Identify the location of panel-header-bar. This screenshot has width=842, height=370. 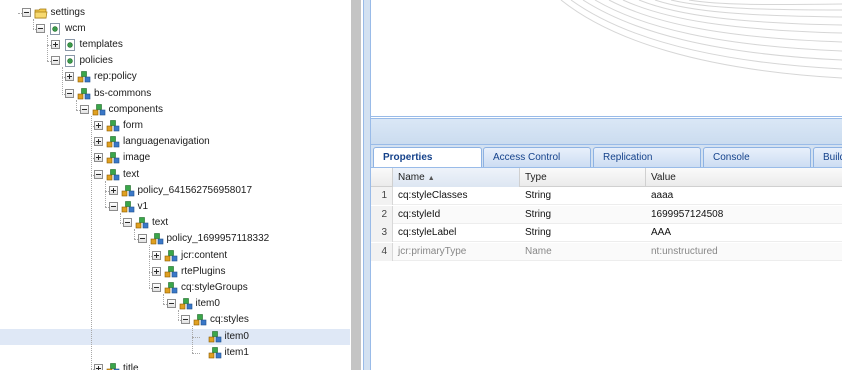
(606, 131).